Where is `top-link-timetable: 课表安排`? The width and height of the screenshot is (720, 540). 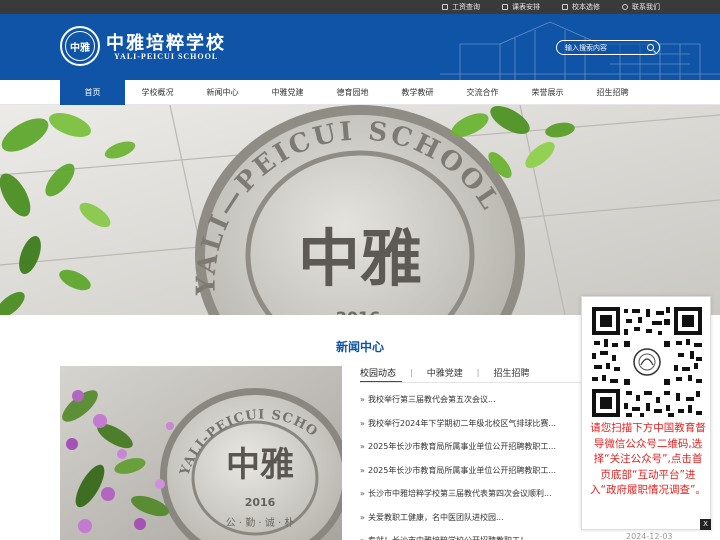 top-link-timetable: 课表安排 is located at coordinates (521, 7).